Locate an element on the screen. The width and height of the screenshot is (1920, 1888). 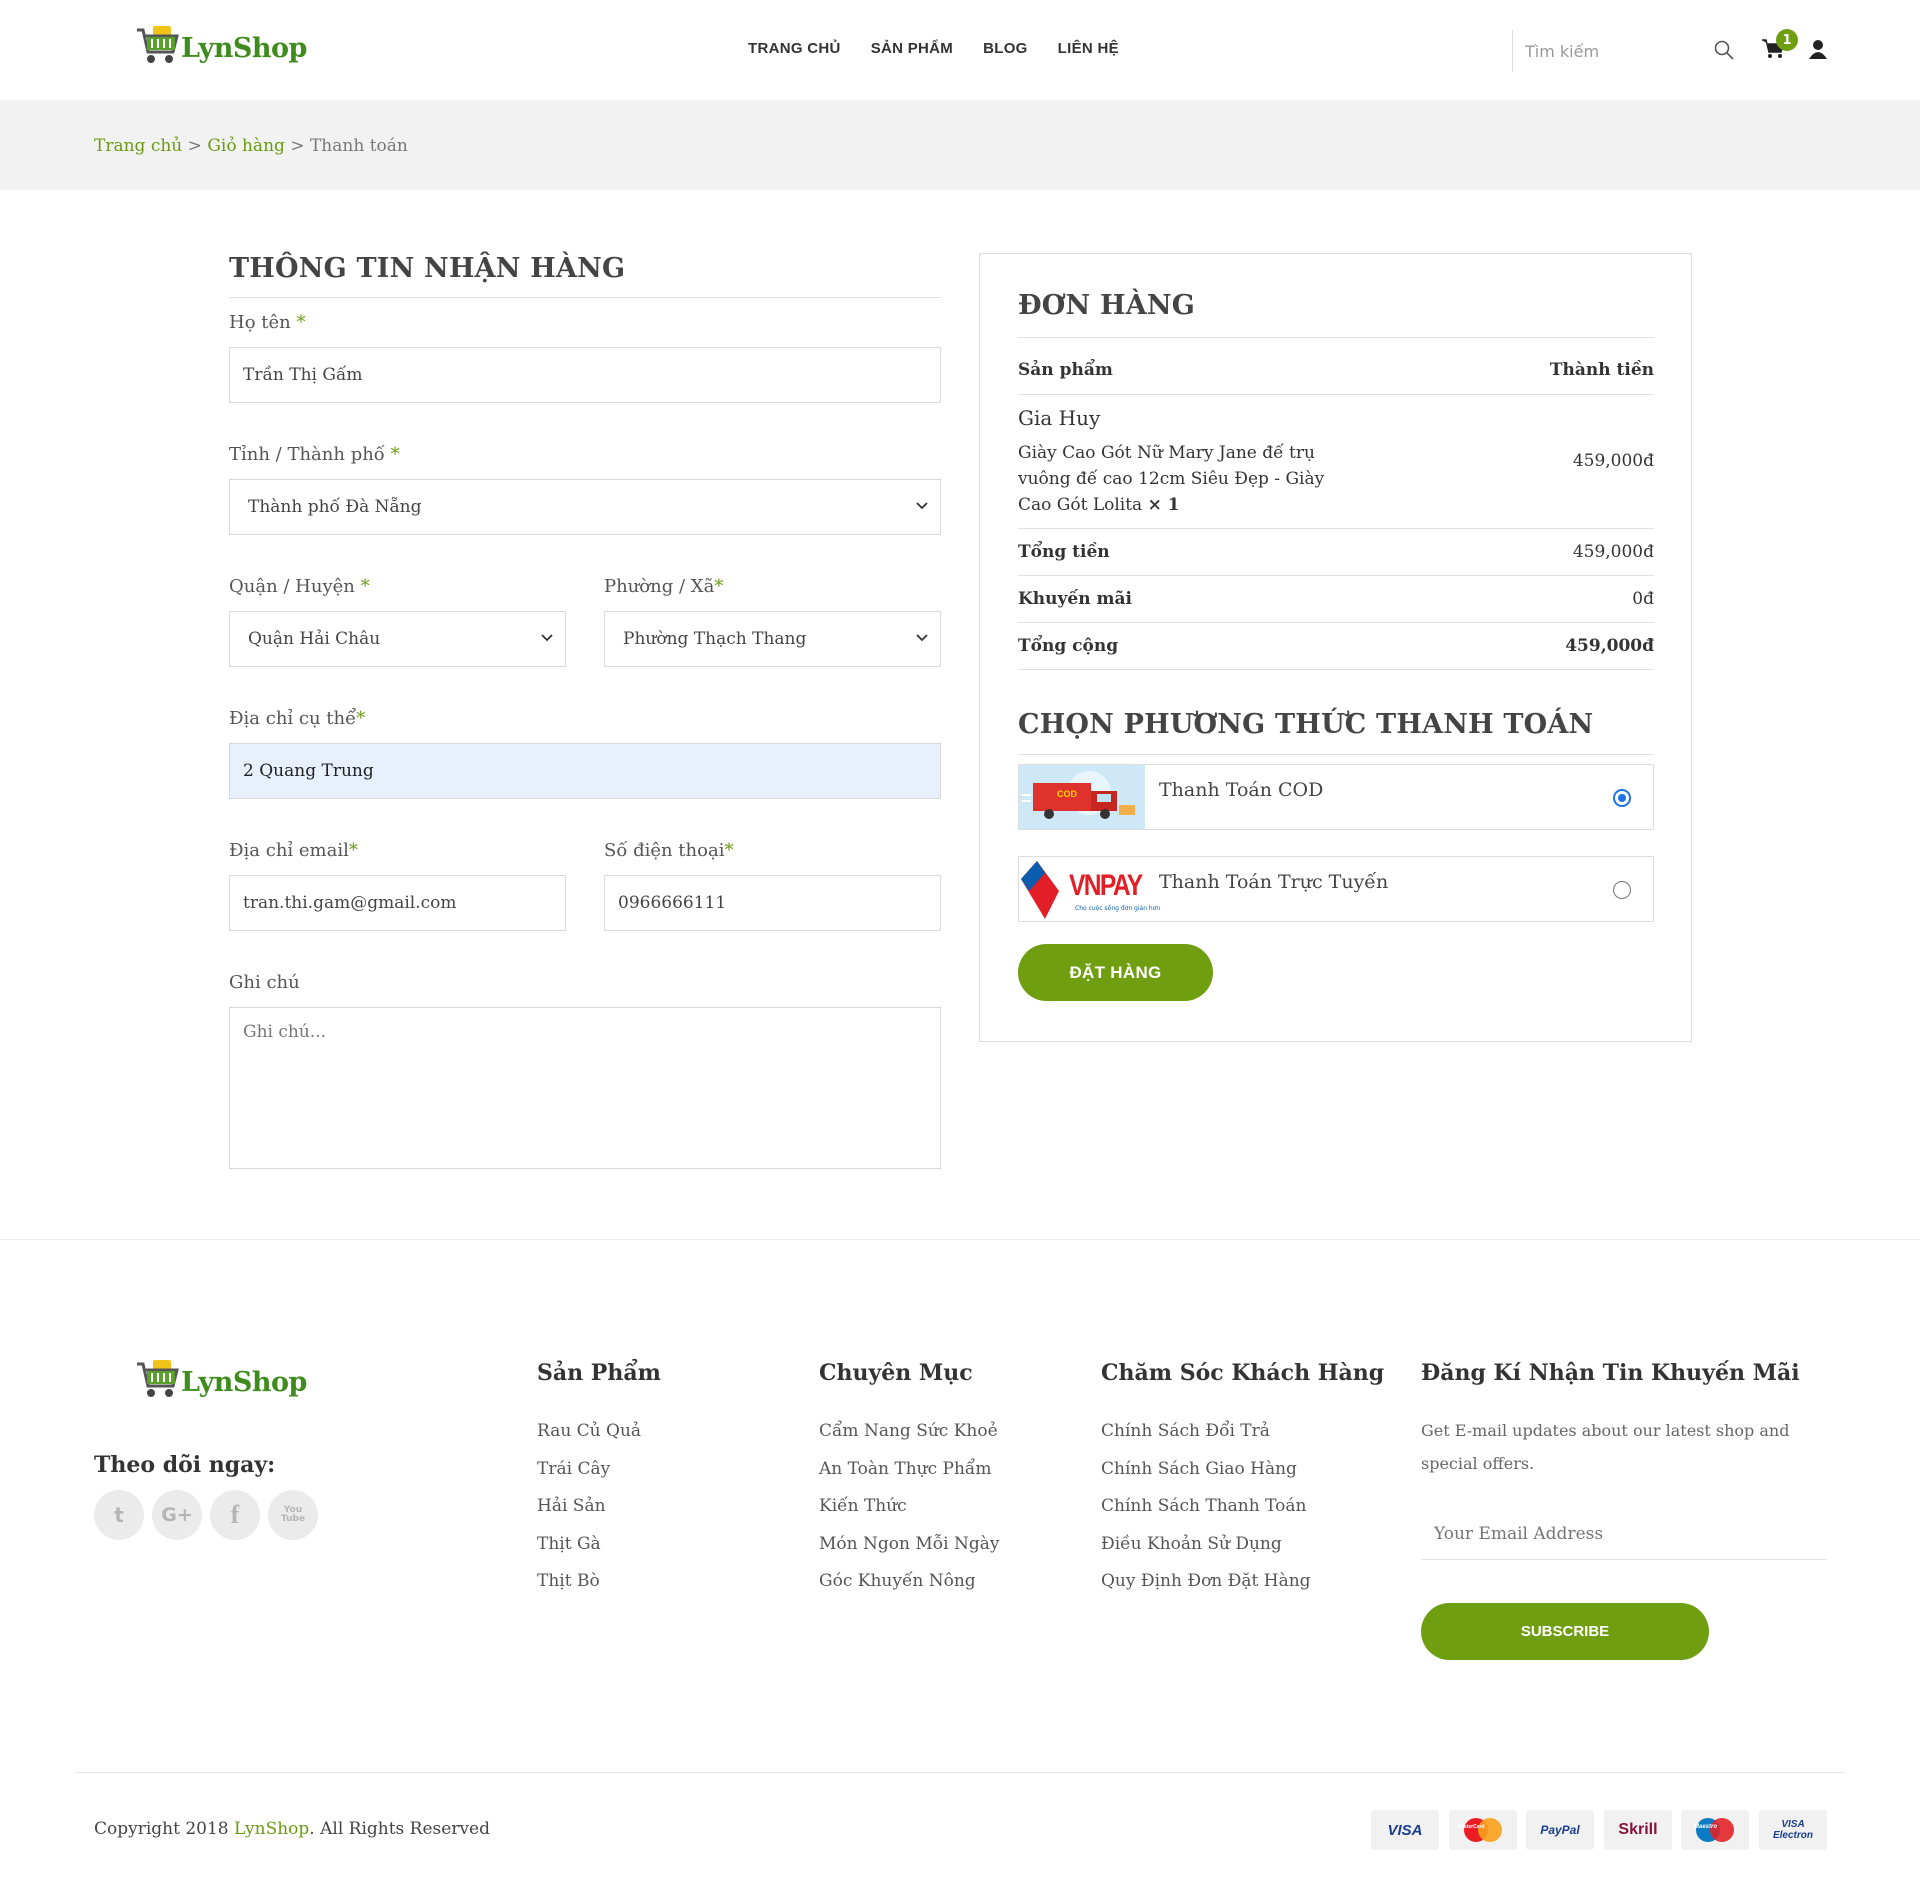
payment-online-radio is located at coordinates (1622, 890).